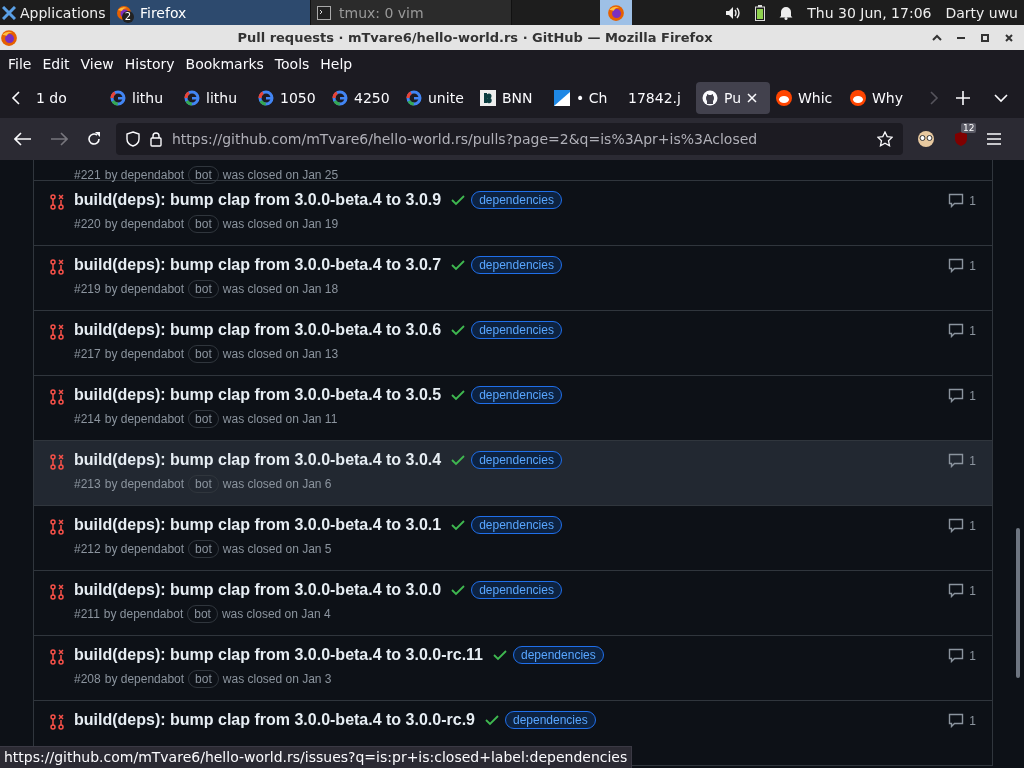 This screenshot has width=1024, height=768. Describe the element at coordinates (858, 98) in the screenshot. I see `reddit-icon` at that location.